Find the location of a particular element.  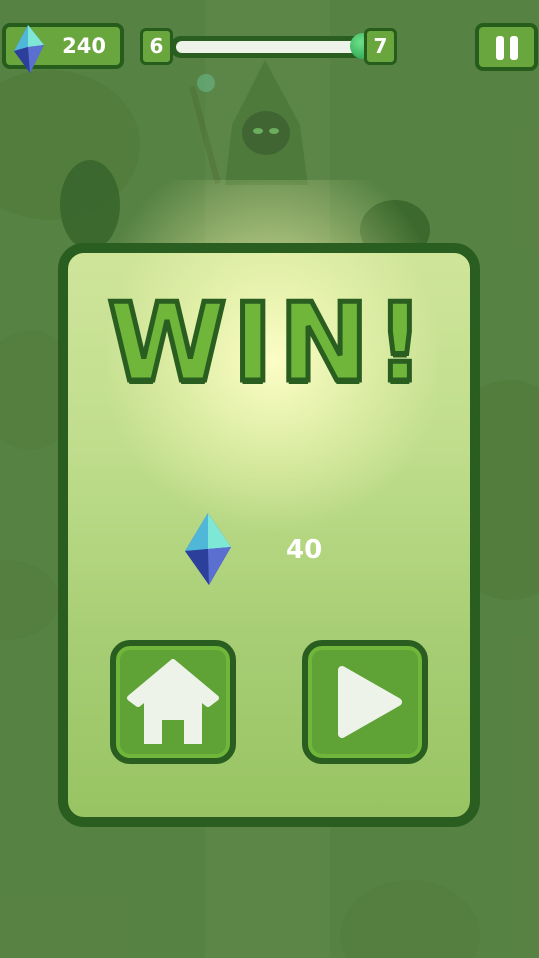

level-progress-bar is located at coordinates (269, 47).